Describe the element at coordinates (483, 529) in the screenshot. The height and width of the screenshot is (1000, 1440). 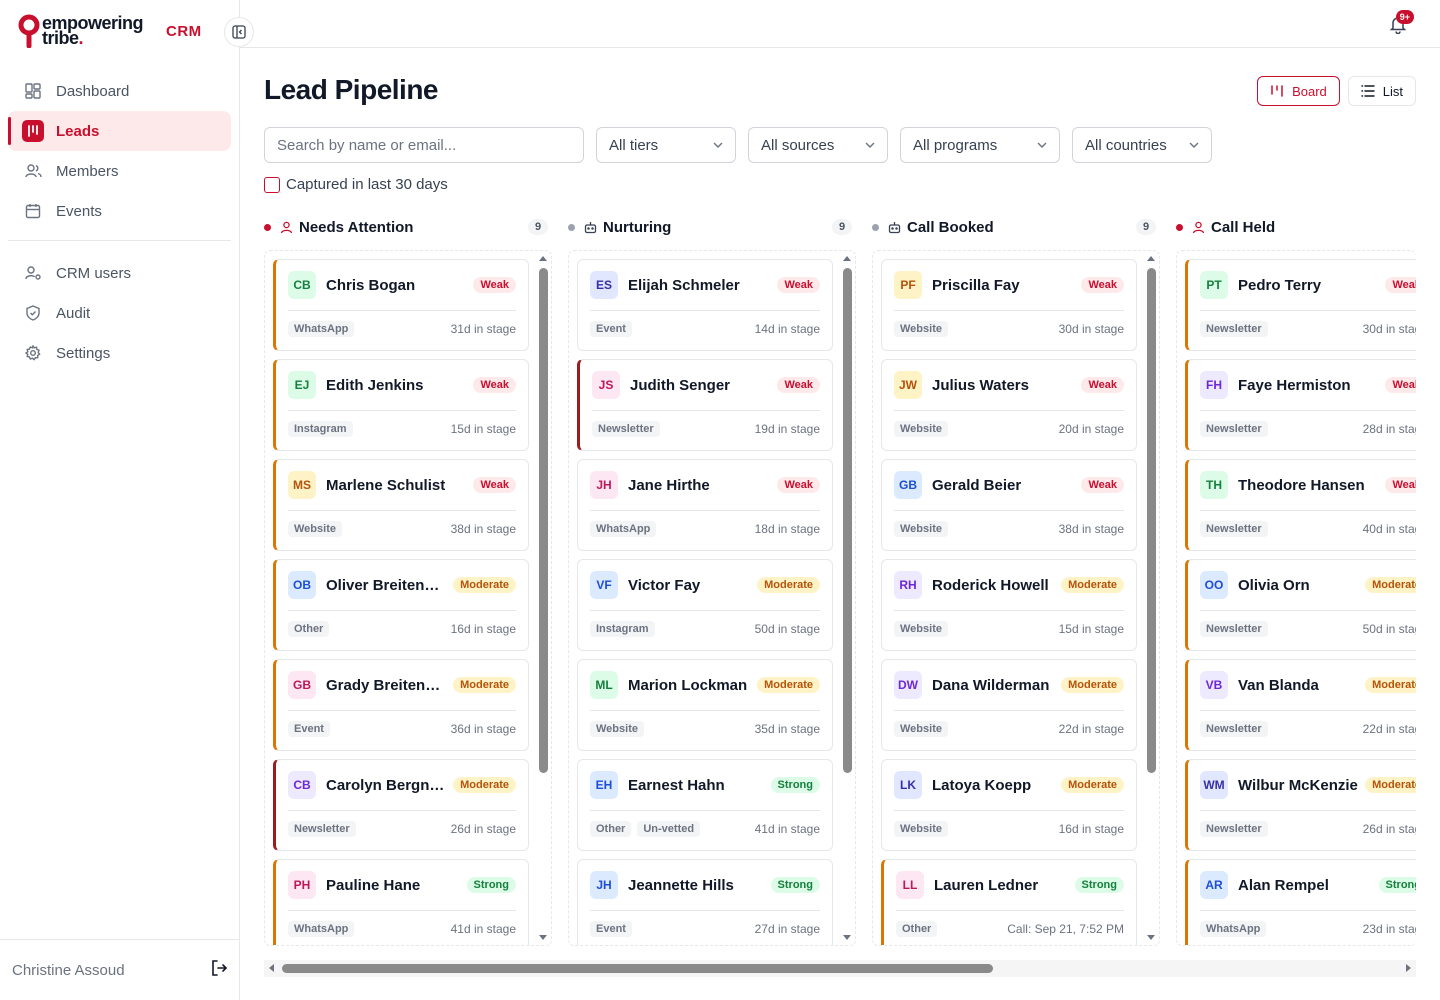
I see `stage-duration: 38d in stage` at that location.